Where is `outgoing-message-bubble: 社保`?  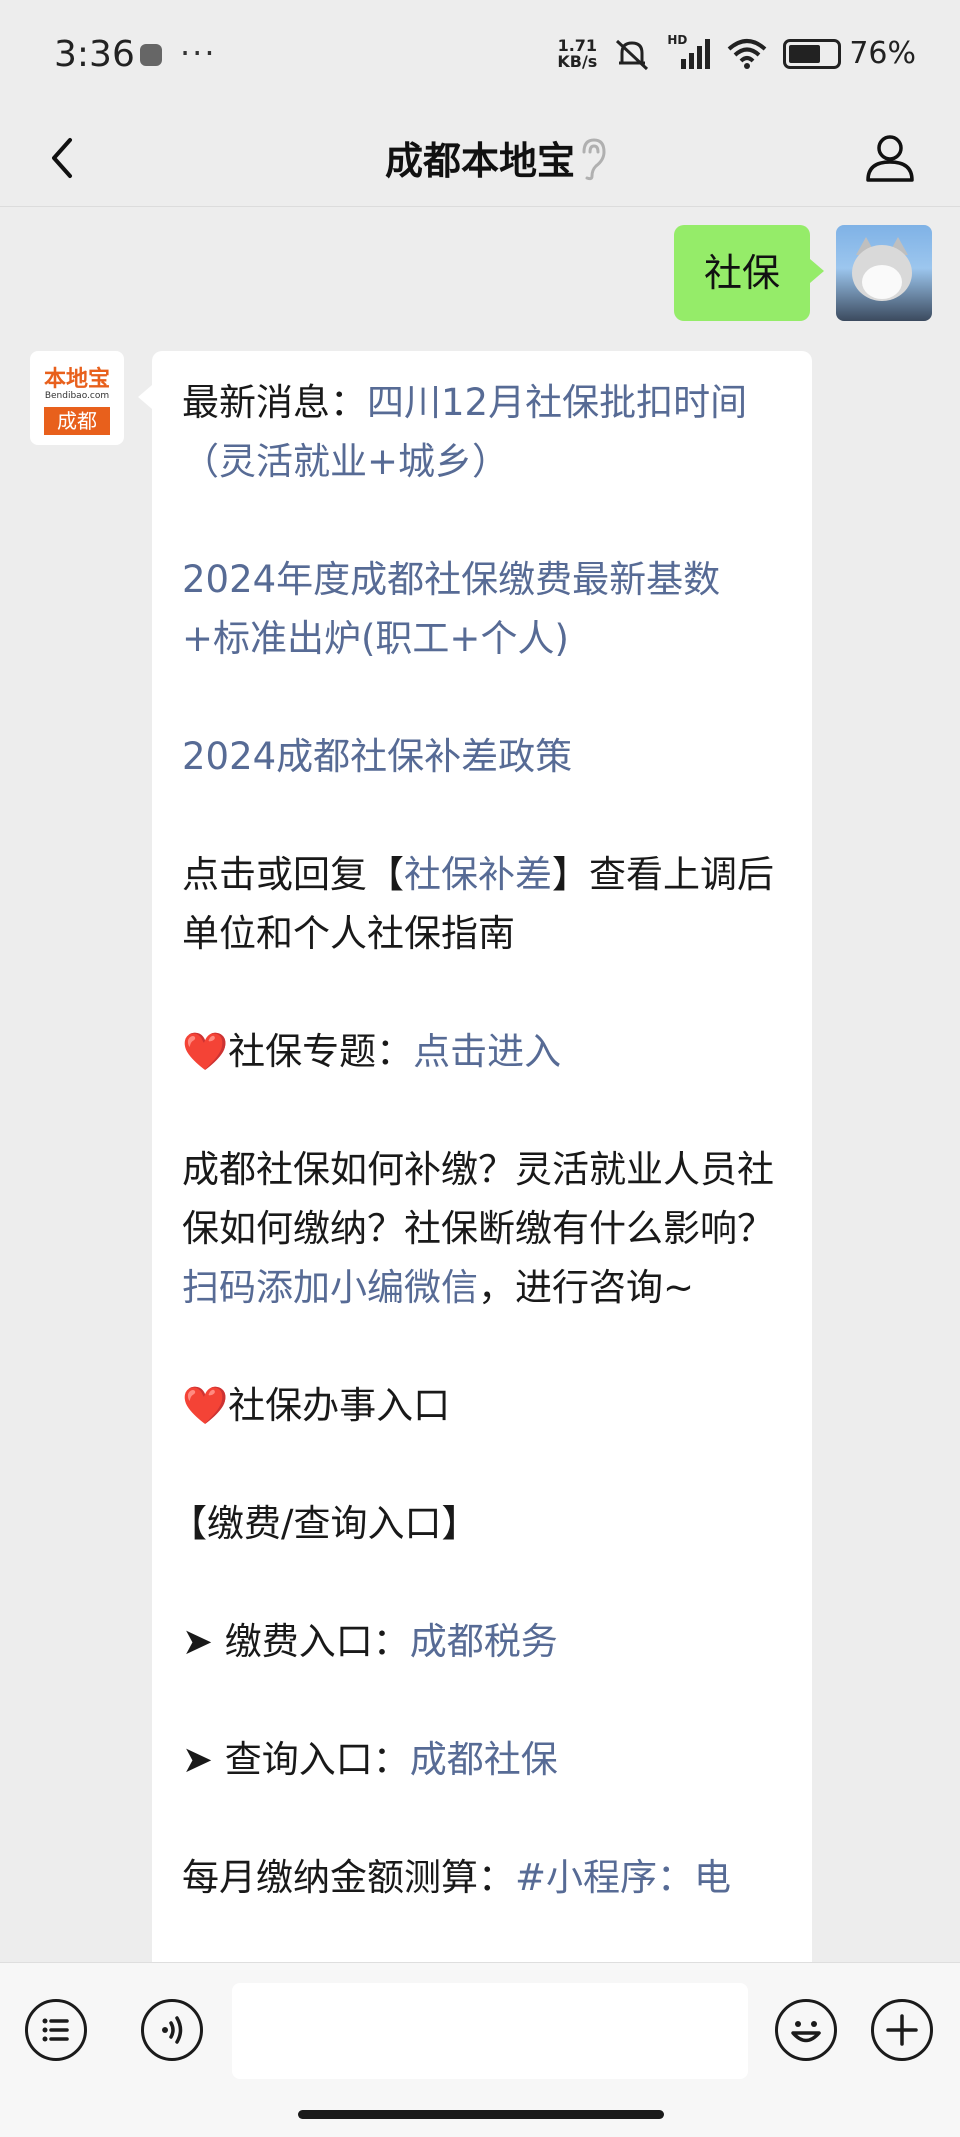
outgoing-message-bubble: 社保 is located at coordinates (749, 273).